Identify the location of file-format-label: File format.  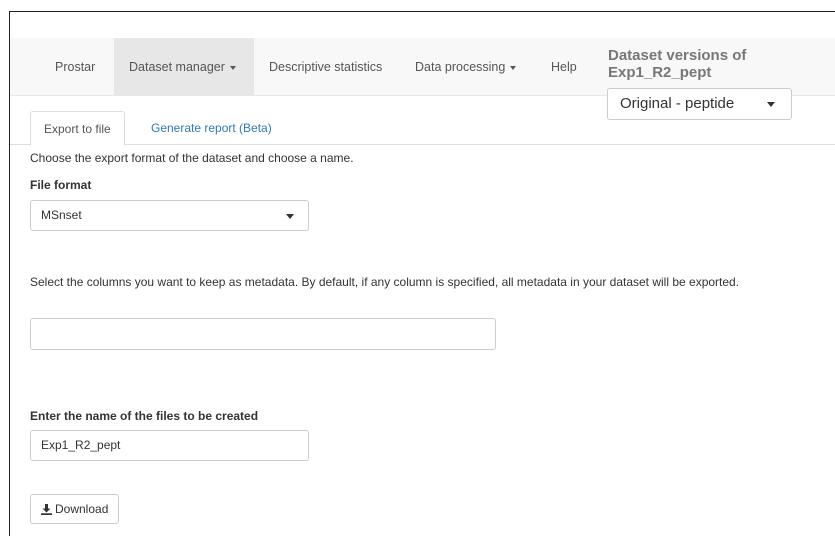
(61, 185).